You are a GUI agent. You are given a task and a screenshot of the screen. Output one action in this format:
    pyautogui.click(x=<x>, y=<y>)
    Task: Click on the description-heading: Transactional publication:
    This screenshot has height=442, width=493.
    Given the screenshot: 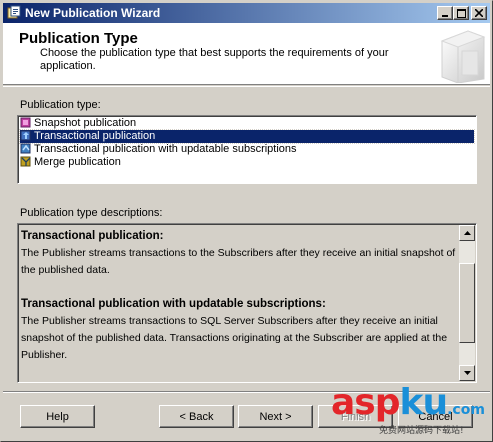 What is the action you would take?
    pyautogui.click(x=92, y=236)
    